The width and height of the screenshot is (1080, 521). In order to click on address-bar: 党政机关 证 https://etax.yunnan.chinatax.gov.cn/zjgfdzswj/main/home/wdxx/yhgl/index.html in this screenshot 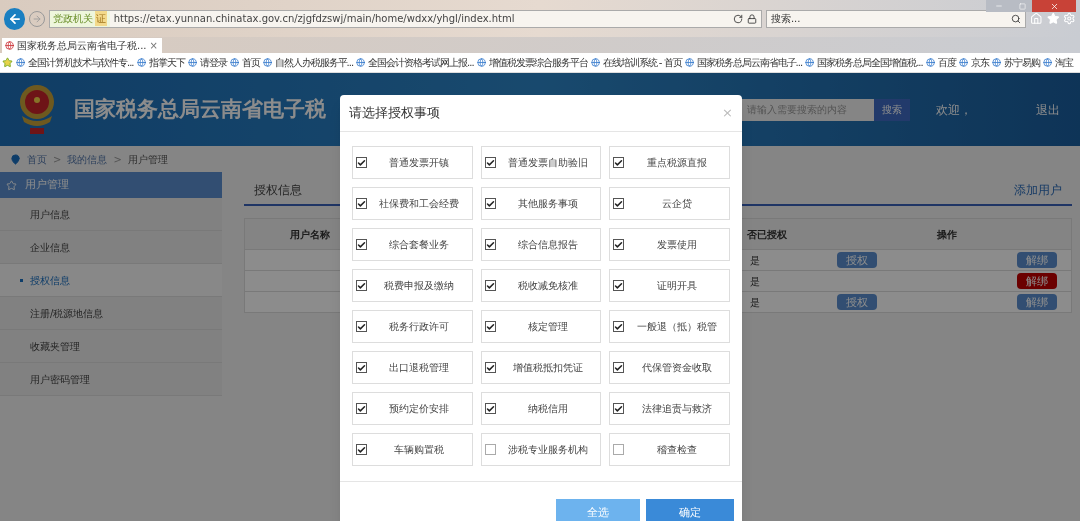, I will do `click(405, 18)`.